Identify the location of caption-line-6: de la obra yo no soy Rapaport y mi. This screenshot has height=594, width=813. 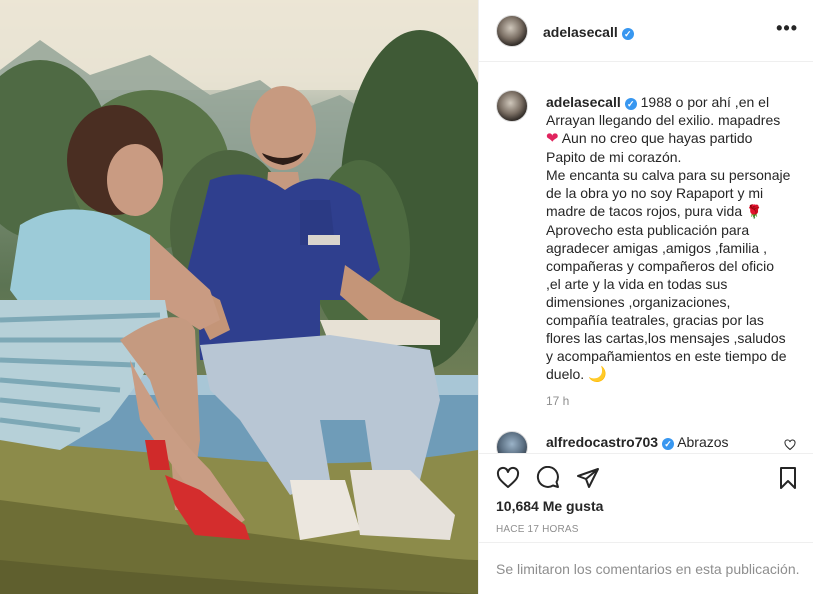
(655, 193).